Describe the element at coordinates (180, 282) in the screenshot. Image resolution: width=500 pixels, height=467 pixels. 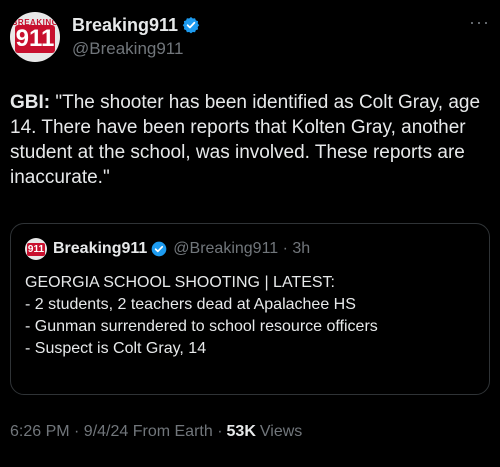
I see `quoted-line: GEORGIA SCHOOL SHOOTING | LATEST:` at that location.